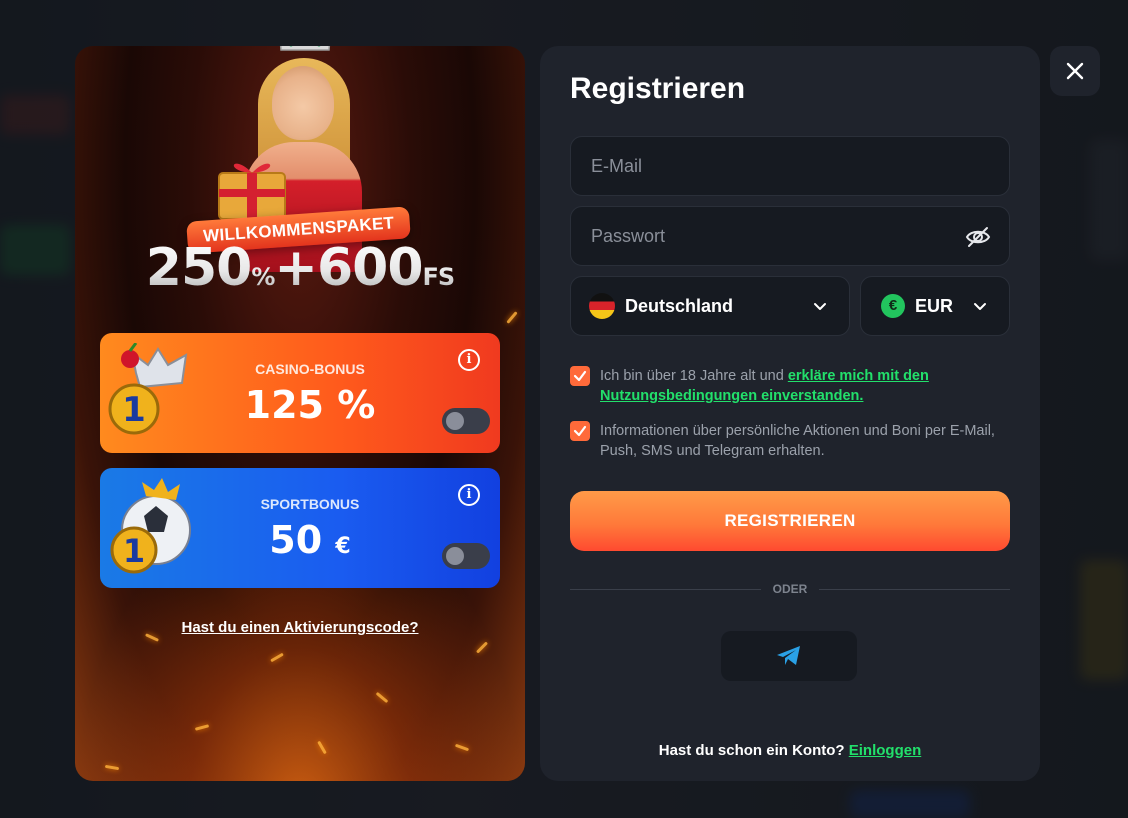 Image resolution: width=1128 pixels, height=818 pixels. I want to click on casino-crown-medal-icon: 1, so click(148, 389).